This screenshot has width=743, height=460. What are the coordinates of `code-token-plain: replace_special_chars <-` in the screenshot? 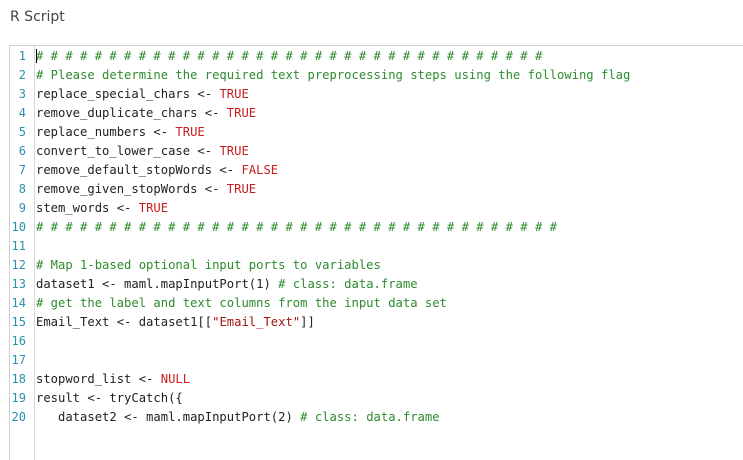 It's located at (128, 94).